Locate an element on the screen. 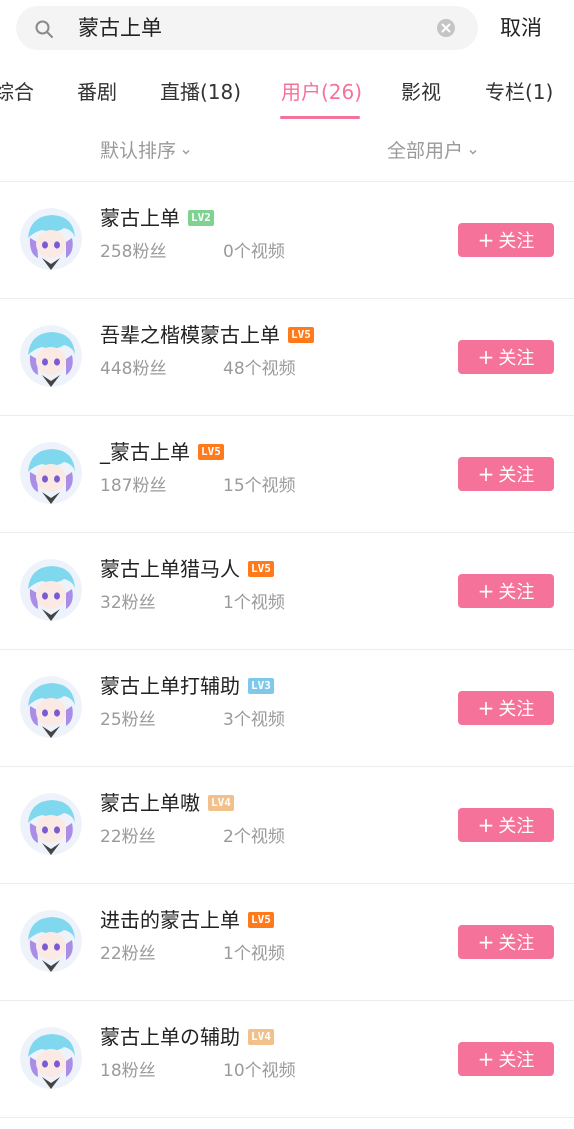 The height and width of the screenshot is (1129, 574). user-stats: 18粉丝 10个视频 is located at coordinates (198, 1071).